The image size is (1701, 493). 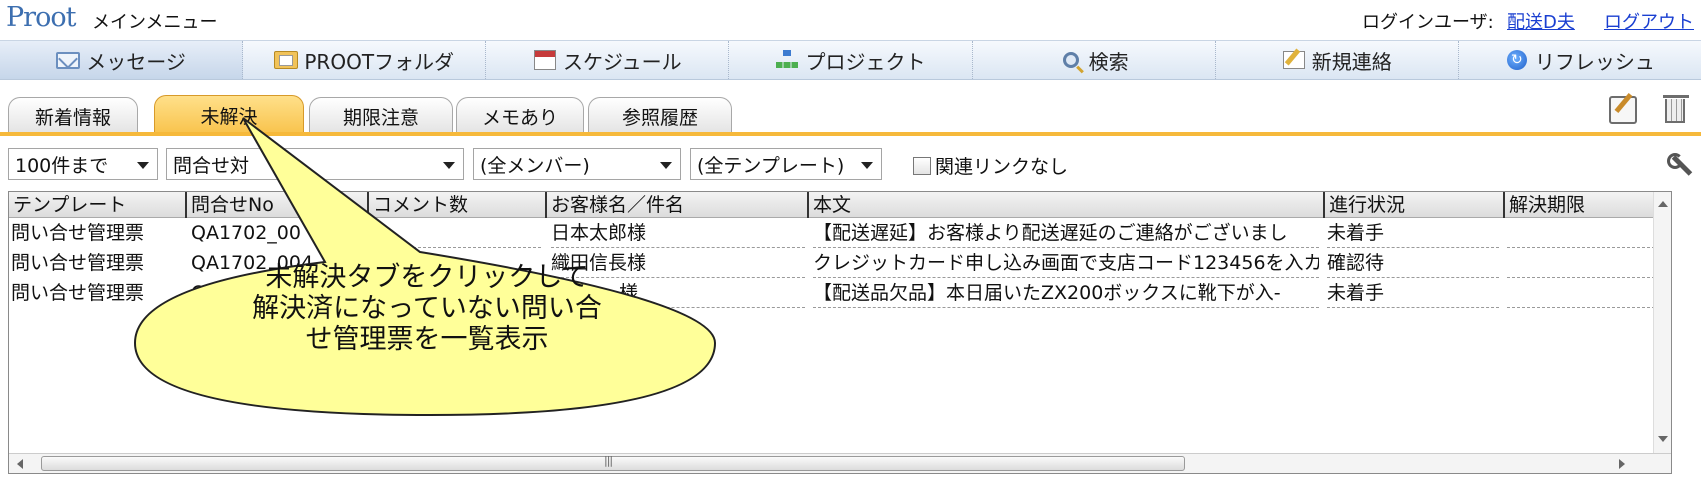 I want to click on tab-deadline-warning: 期限注意, so click(x=381, y=116).